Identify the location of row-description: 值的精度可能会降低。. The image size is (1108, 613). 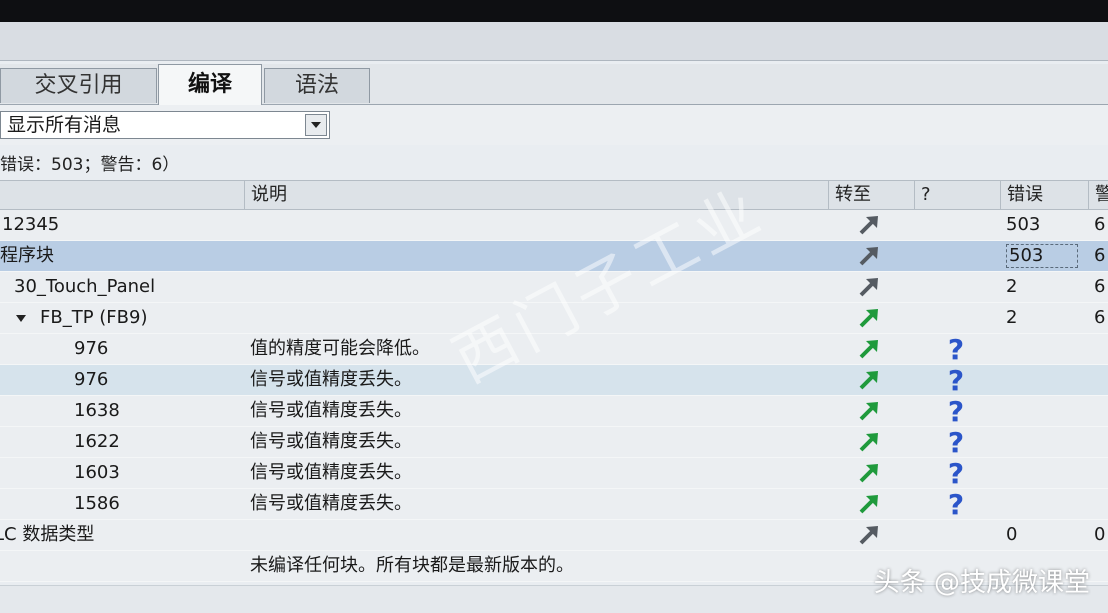
(340, 348).